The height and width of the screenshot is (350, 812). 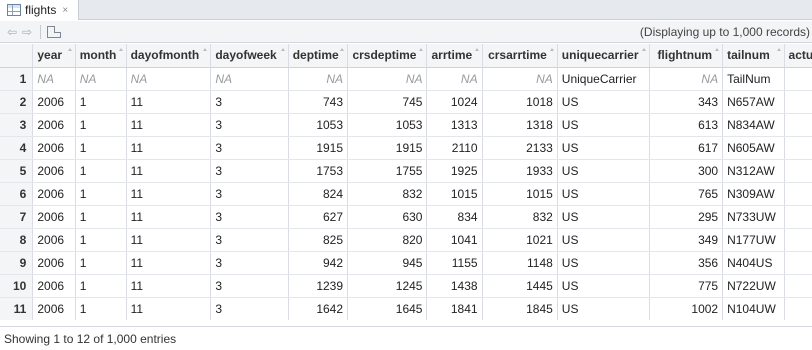 I want to click on cell-crsdeptime: 832, so click(x=387, y=194).